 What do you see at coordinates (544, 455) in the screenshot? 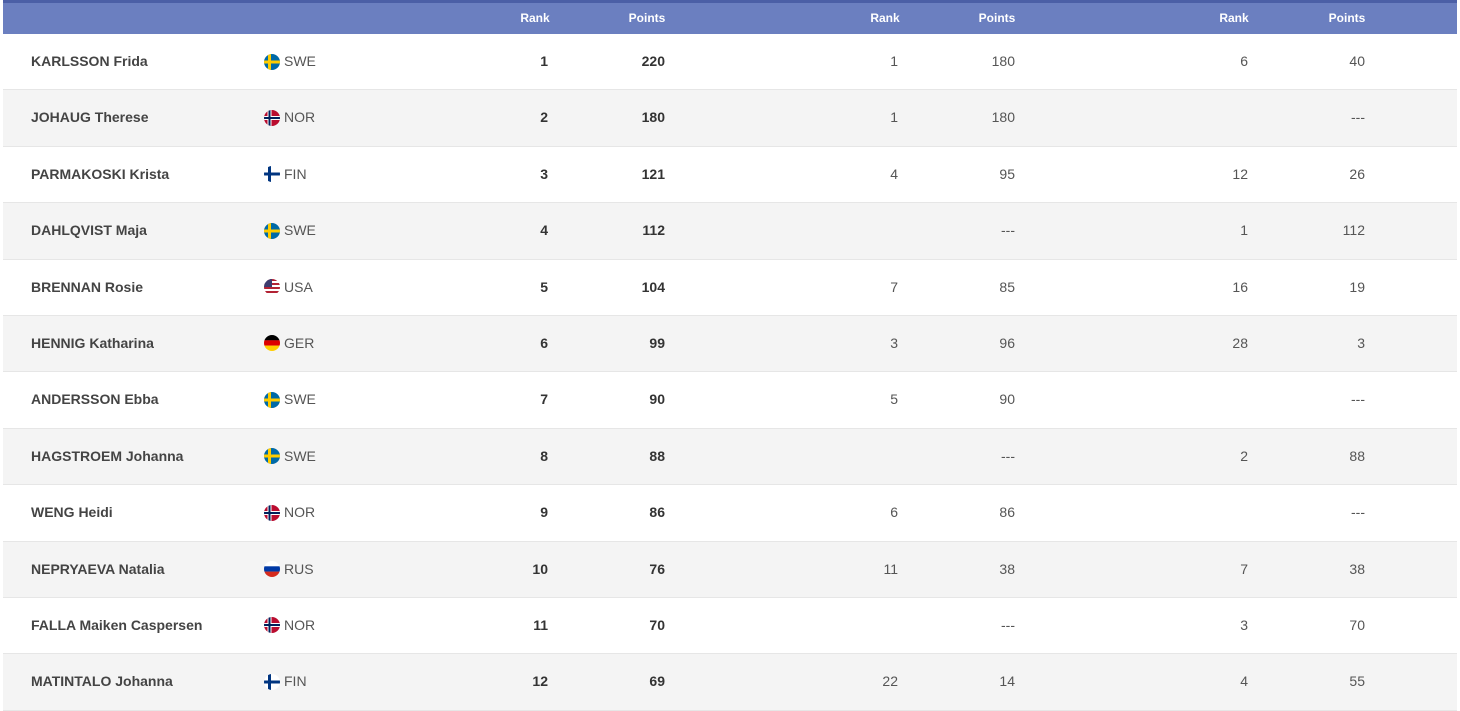
I see `total-rank: 8` at bounding box center [544, 455].